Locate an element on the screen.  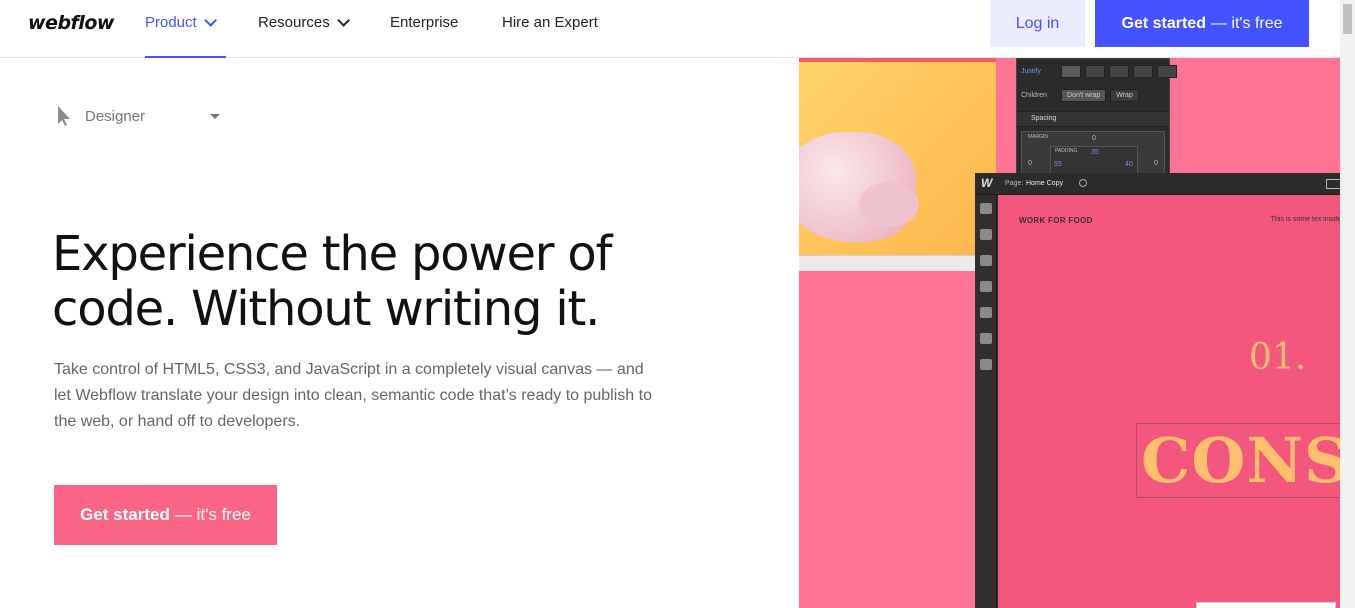
ecommerce-icon is located at coordinates (986, 312).